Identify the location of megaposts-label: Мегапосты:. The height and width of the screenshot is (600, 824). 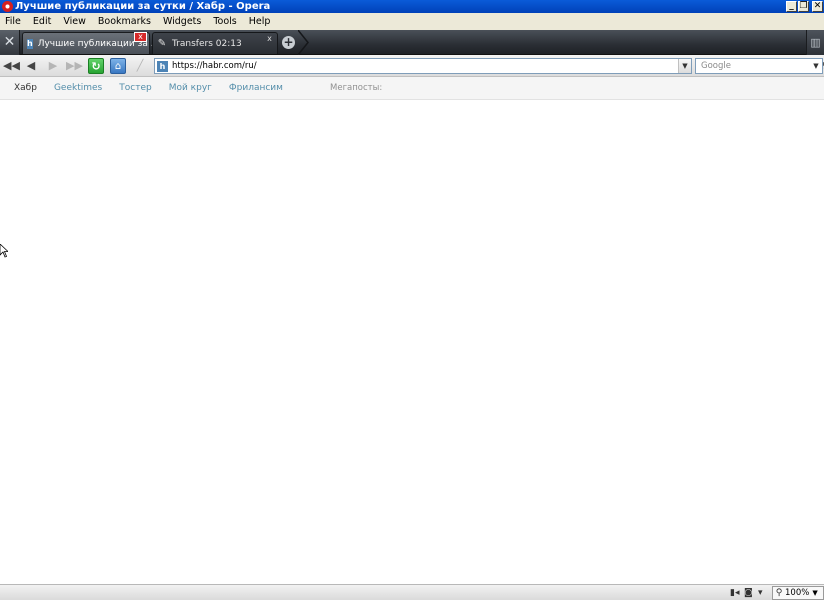
(356, 88).